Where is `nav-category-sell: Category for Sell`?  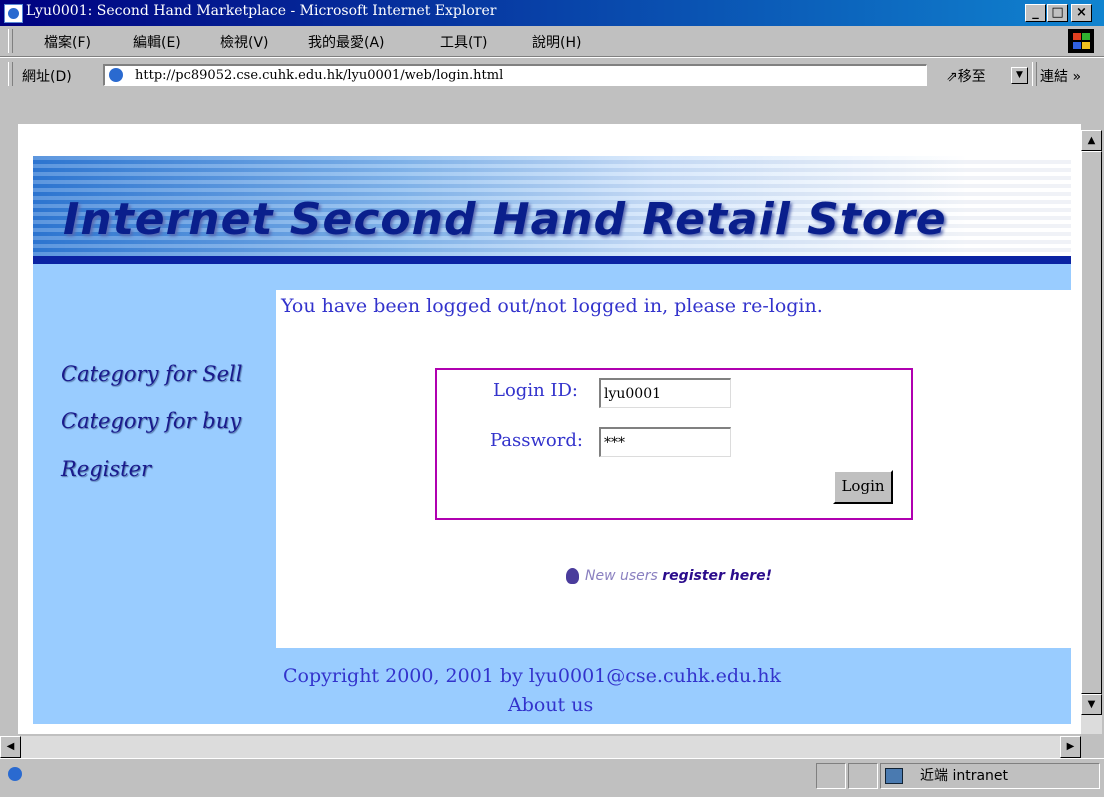
nav-category-sell: Category for Sell is located at coordinates (152, 374).